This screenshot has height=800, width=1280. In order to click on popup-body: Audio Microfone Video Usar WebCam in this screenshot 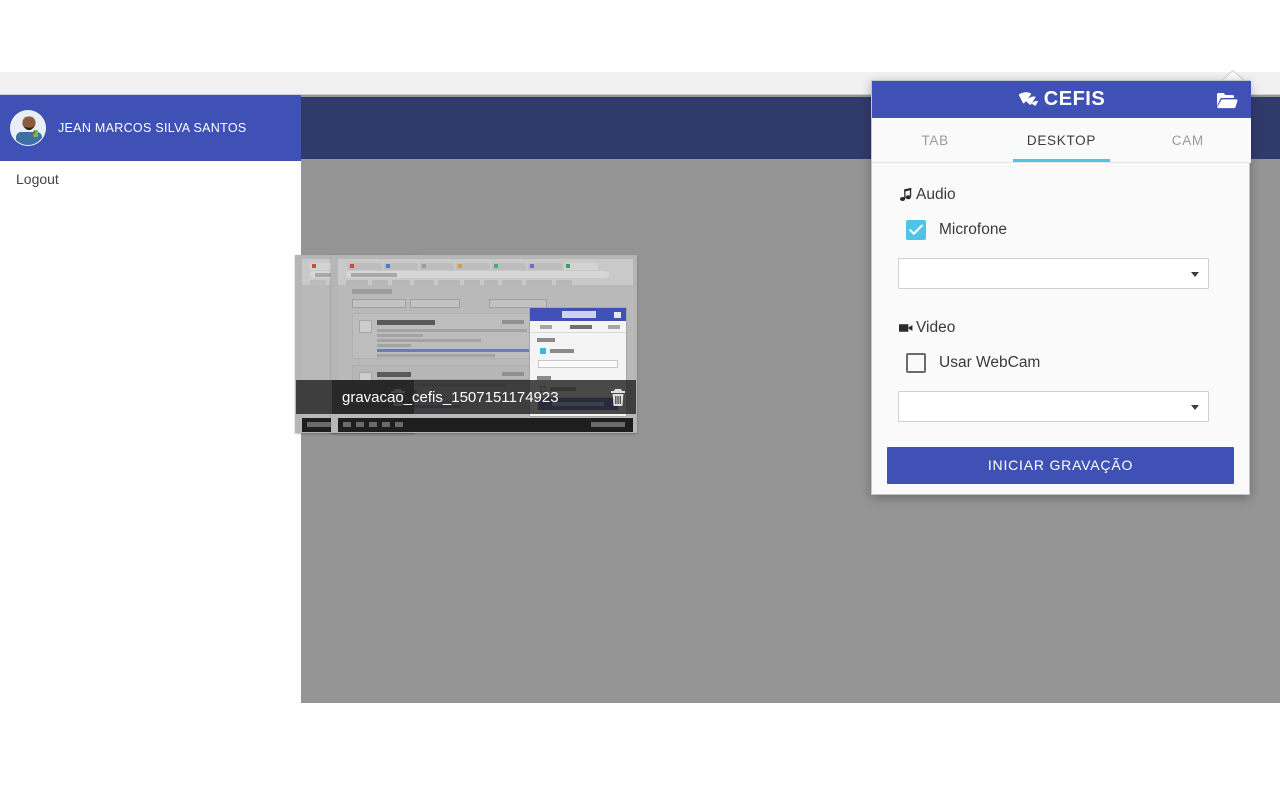, I will do `click(1061, 300)`.